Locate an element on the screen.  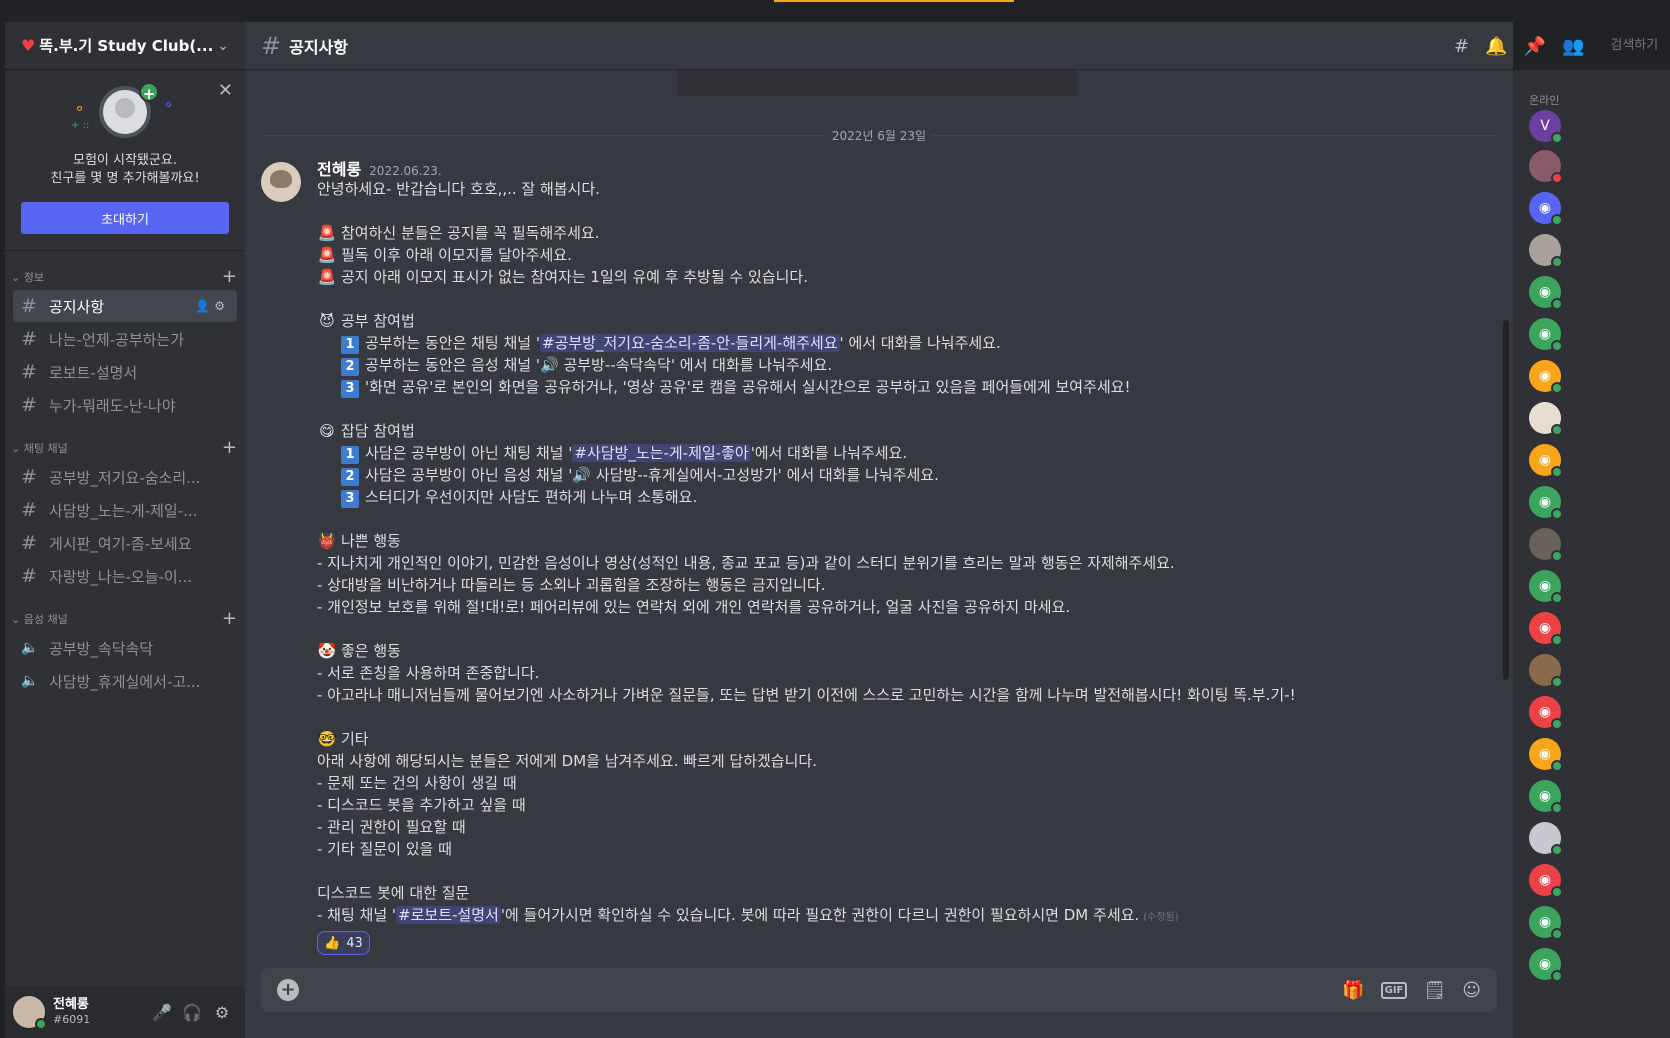
threads-icon: # is located at coordinates (1461, 46).